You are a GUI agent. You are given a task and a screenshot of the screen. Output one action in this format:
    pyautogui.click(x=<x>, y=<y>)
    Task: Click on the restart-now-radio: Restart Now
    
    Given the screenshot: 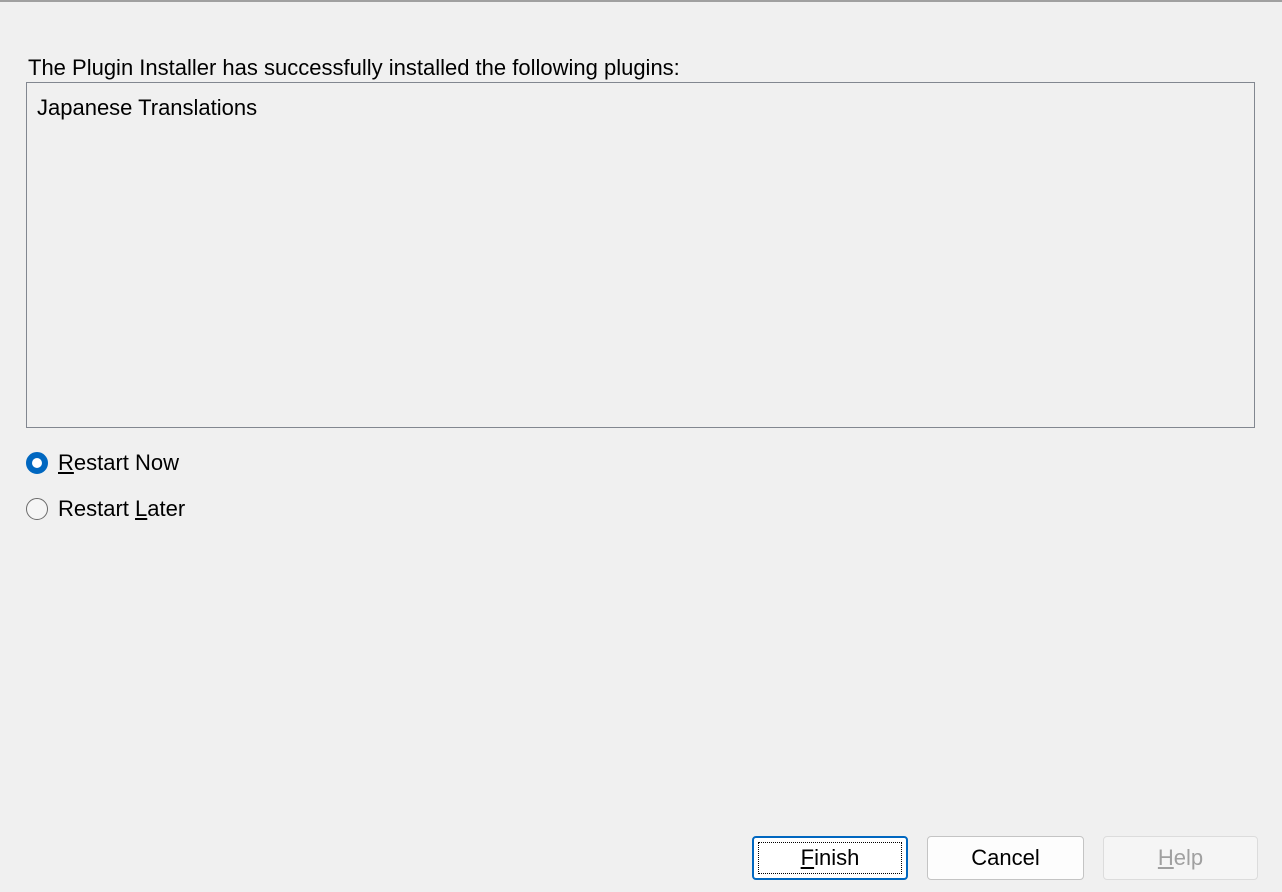 What is the action you would take?
    pyautogui.click(x=102, y=463)
    